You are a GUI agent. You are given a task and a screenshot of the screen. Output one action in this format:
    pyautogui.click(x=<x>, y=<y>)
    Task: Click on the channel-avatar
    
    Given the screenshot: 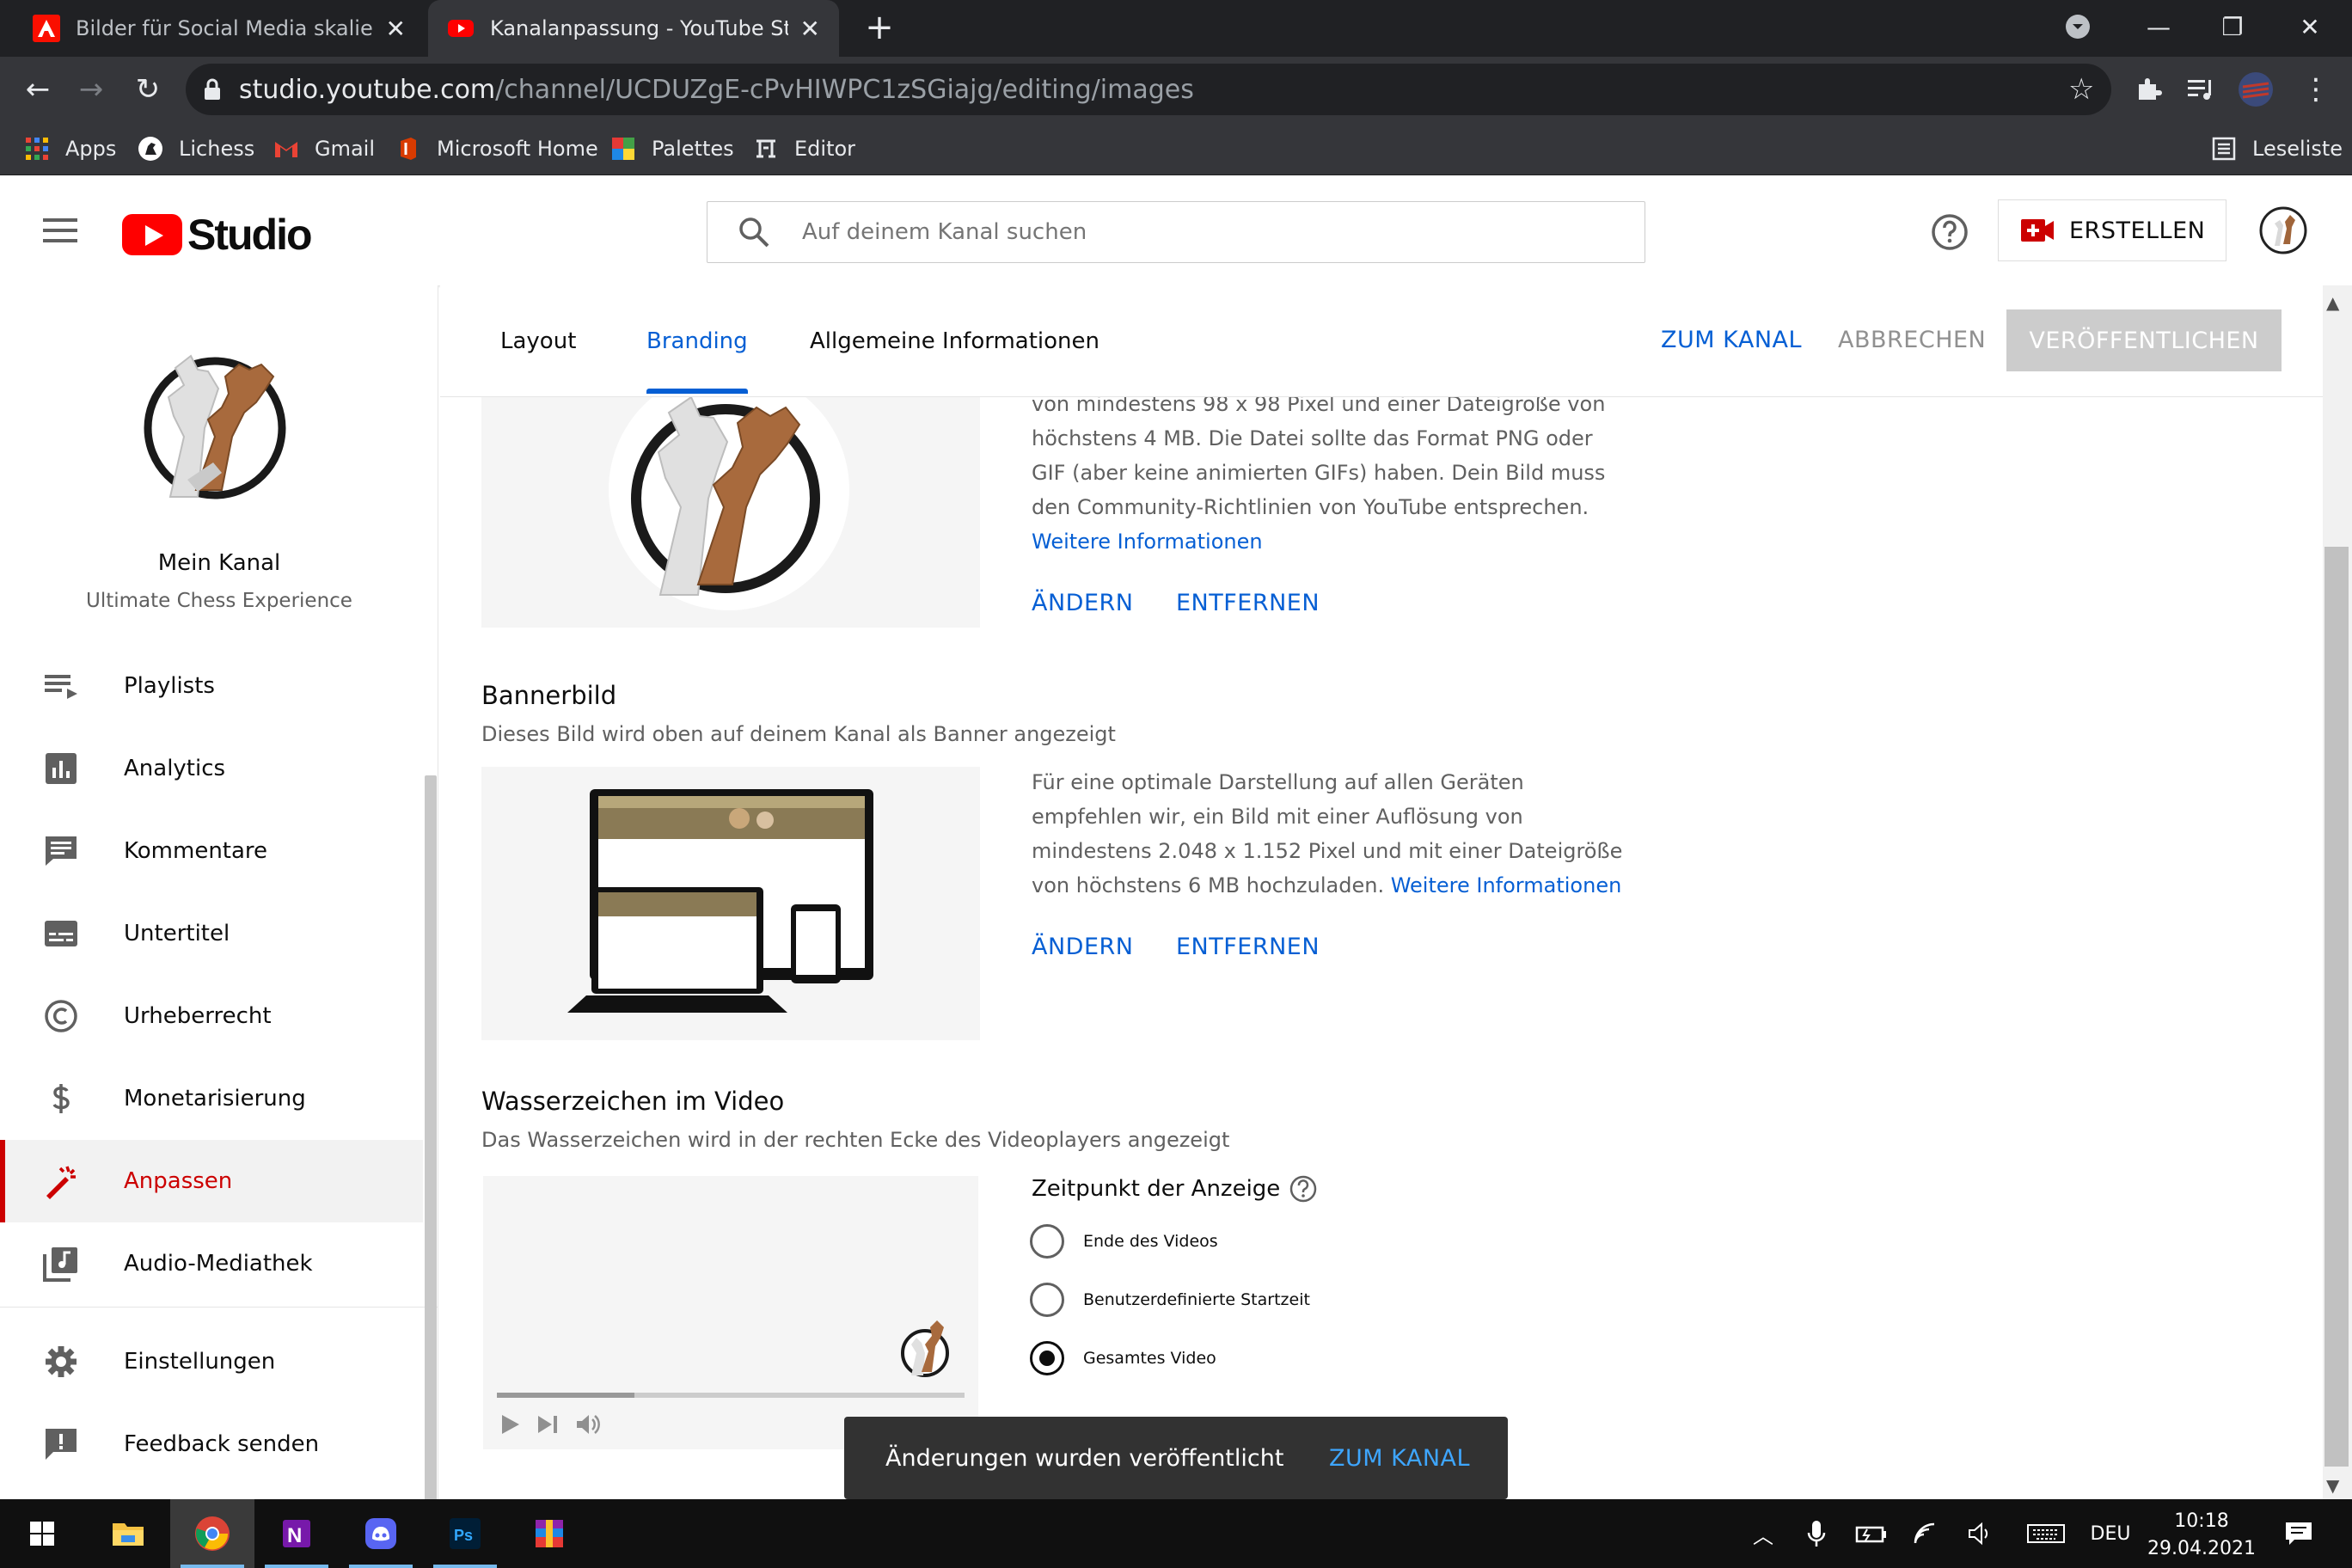 What is the action you would take?
    pyautogui.click(x=220, y=418)
    